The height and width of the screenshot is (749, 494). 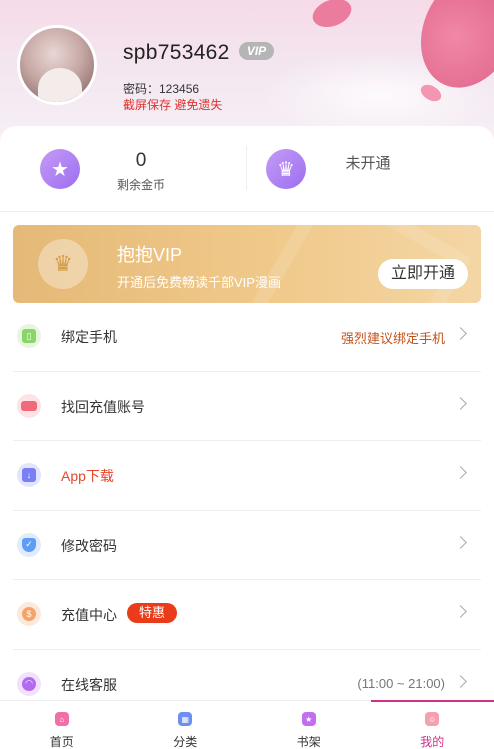 I want to click on tab-label: 分类, so click(x=185, y=742).